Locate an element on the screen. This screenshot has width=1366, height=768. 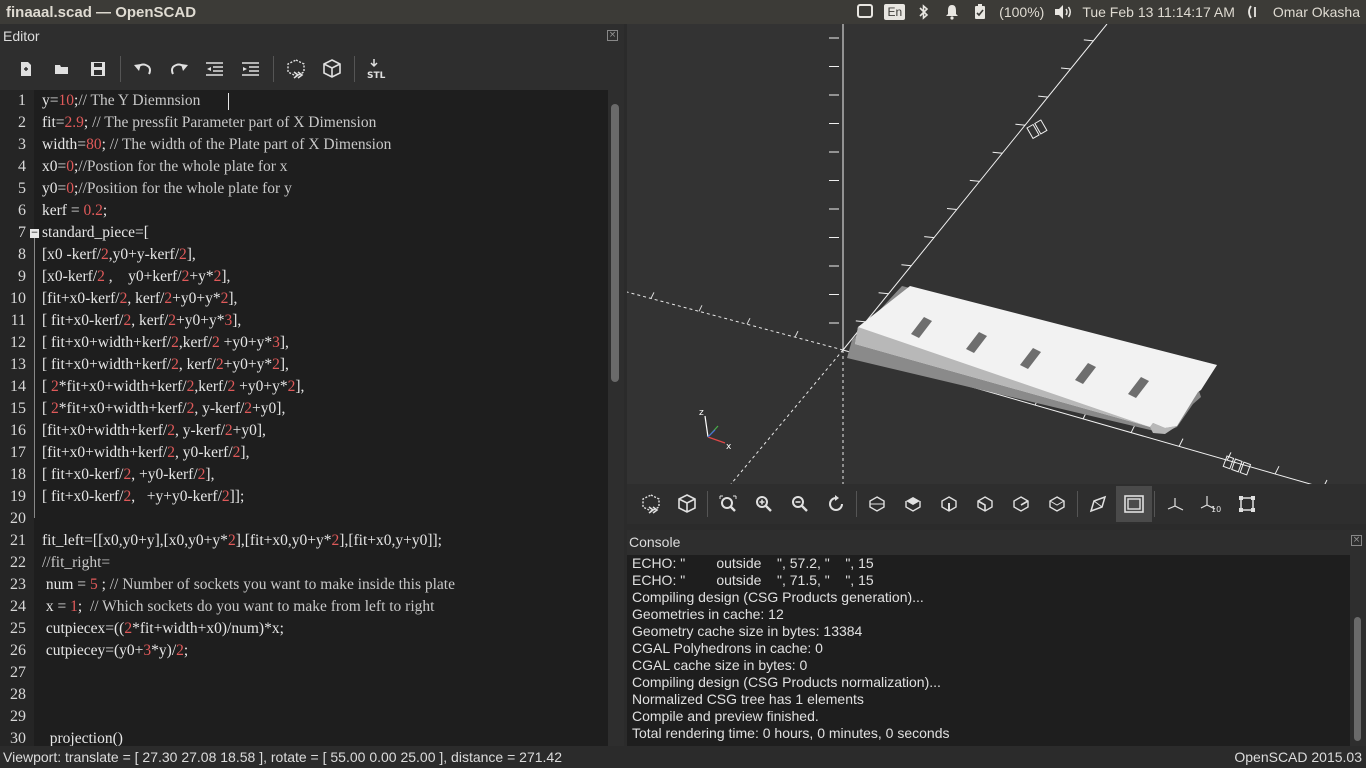
code-line: 30 projection() is located at coordinates (304, 737).